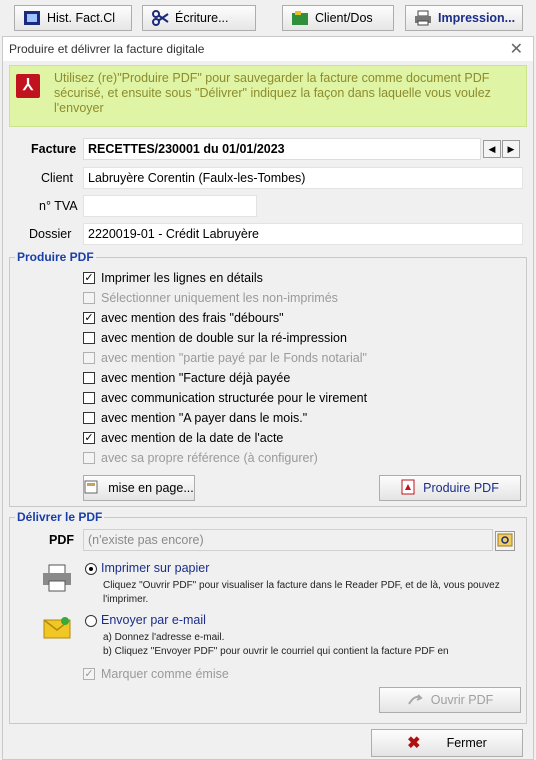  I want to click on page-setup-icon, so click(92, 488).